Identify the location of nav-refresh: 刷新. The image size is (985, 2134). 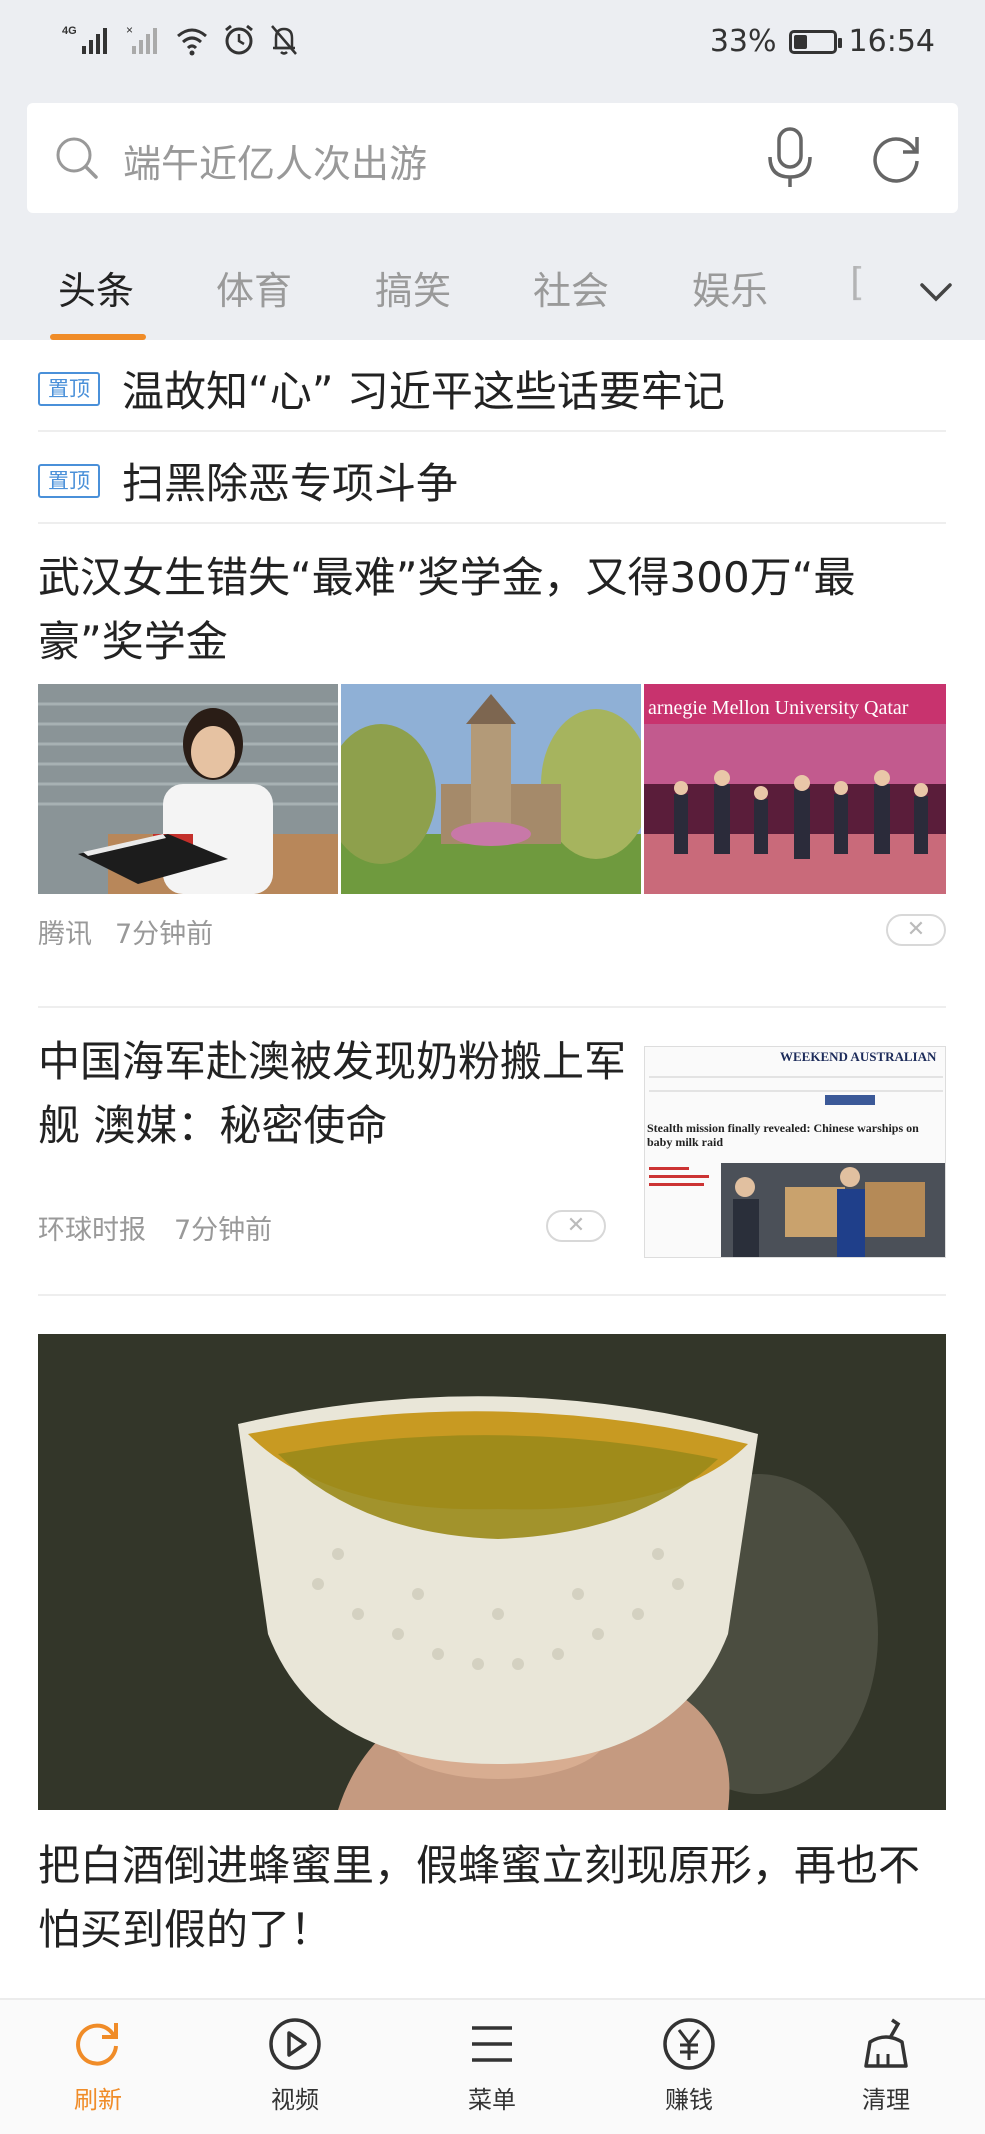
(98, 2064).